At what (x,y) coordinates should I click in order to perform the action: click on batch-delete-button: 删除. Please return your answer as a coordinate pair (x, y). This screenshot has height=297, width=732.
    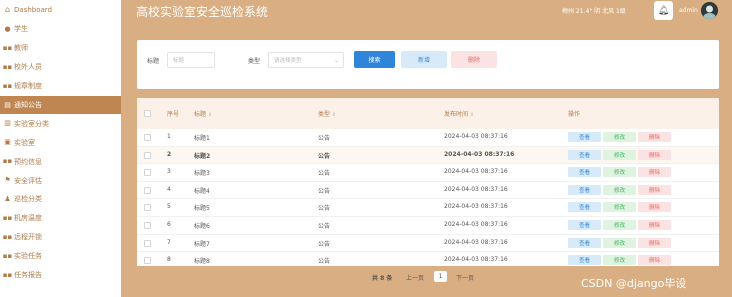
    Looking at the image, I should click on (474, 59).